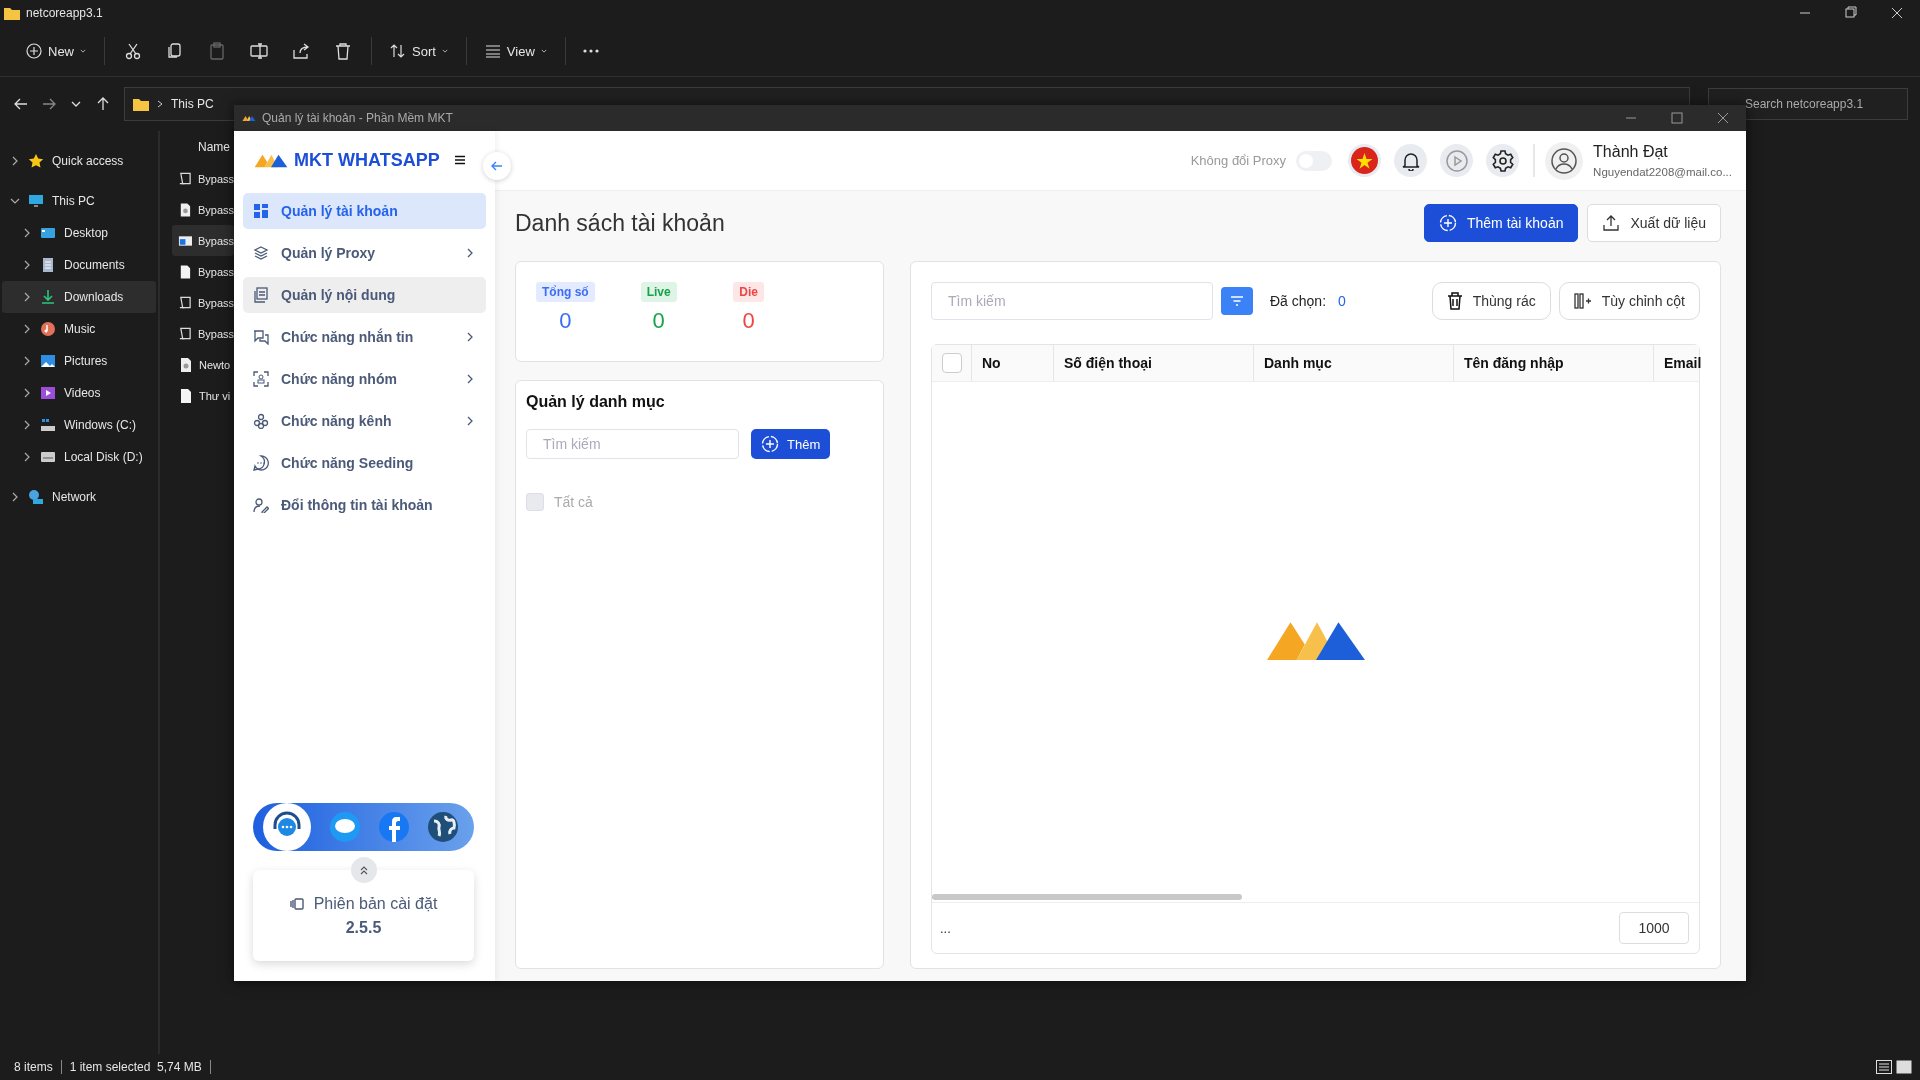 The image size is (1920, 1080). What do you see at coordinates (951, 363) in the screenshot?
I see `select-all-checkbox` at bounding box center [951, 363].